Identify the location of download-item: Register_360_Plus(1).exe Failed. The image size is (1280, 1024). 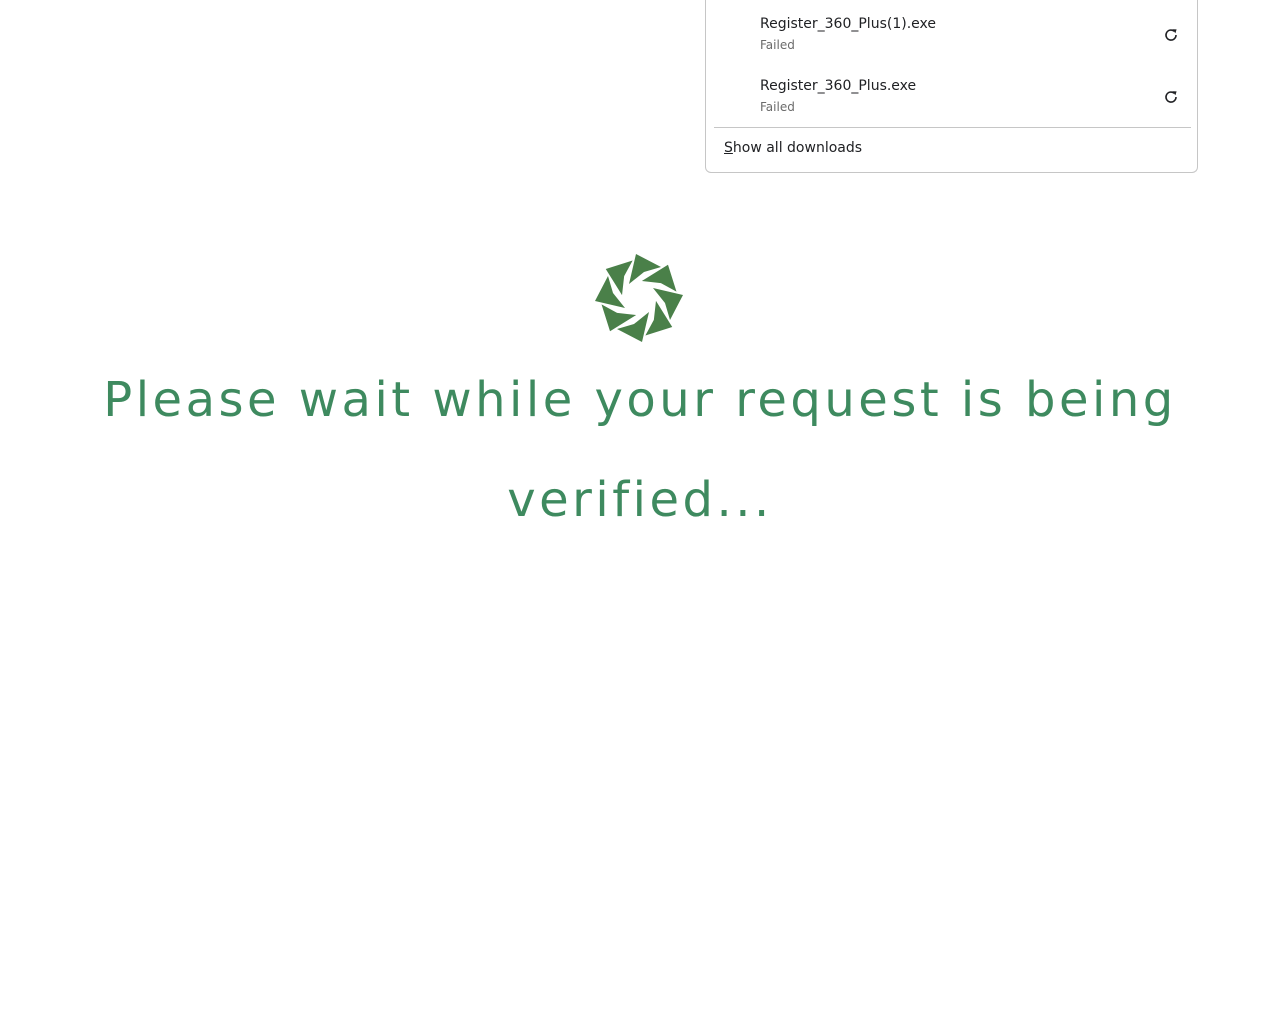
(952, 35).